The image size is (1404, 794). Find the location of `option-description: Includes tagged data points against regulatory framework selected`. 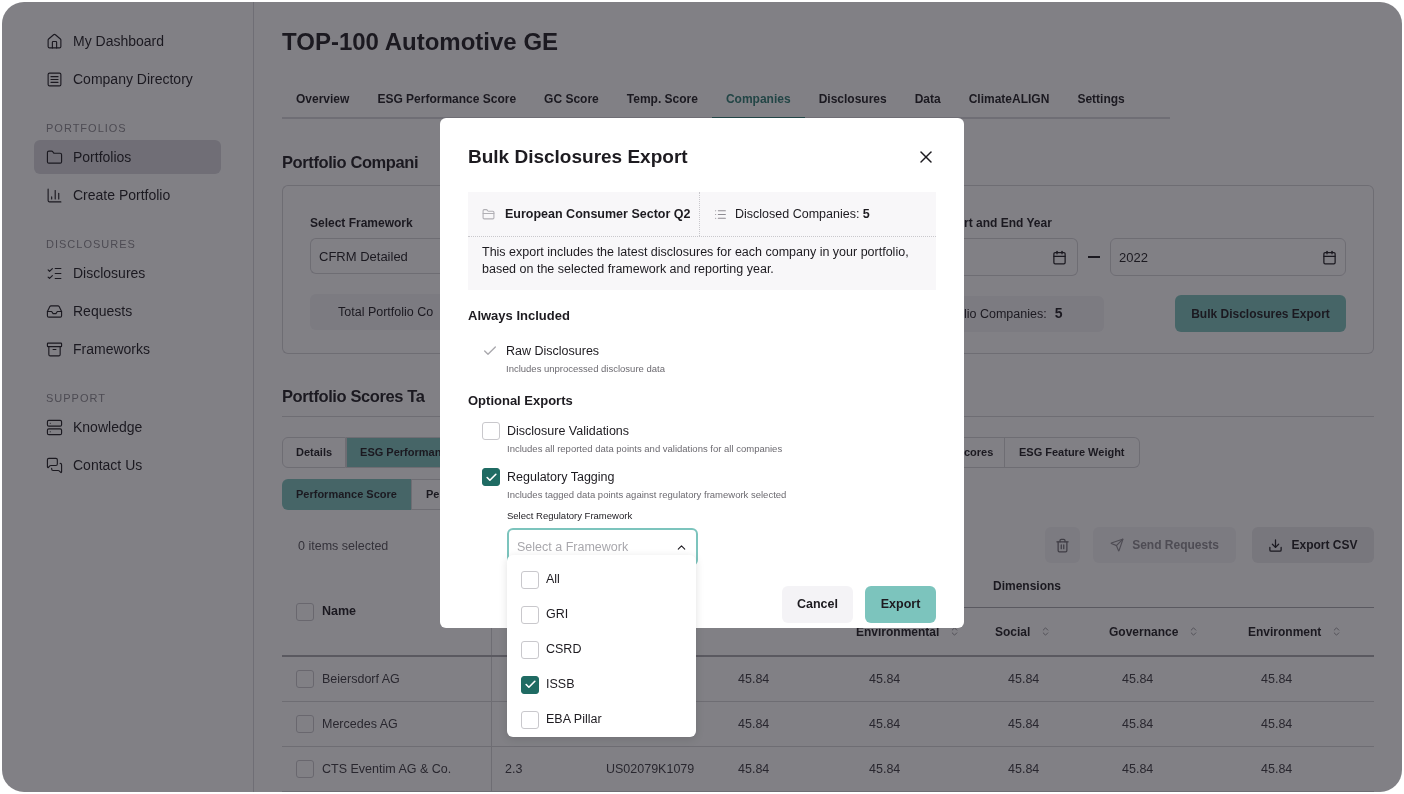

option-description: Includes tagged data points against regulatory framework selected is located at coordinates (647, 494).